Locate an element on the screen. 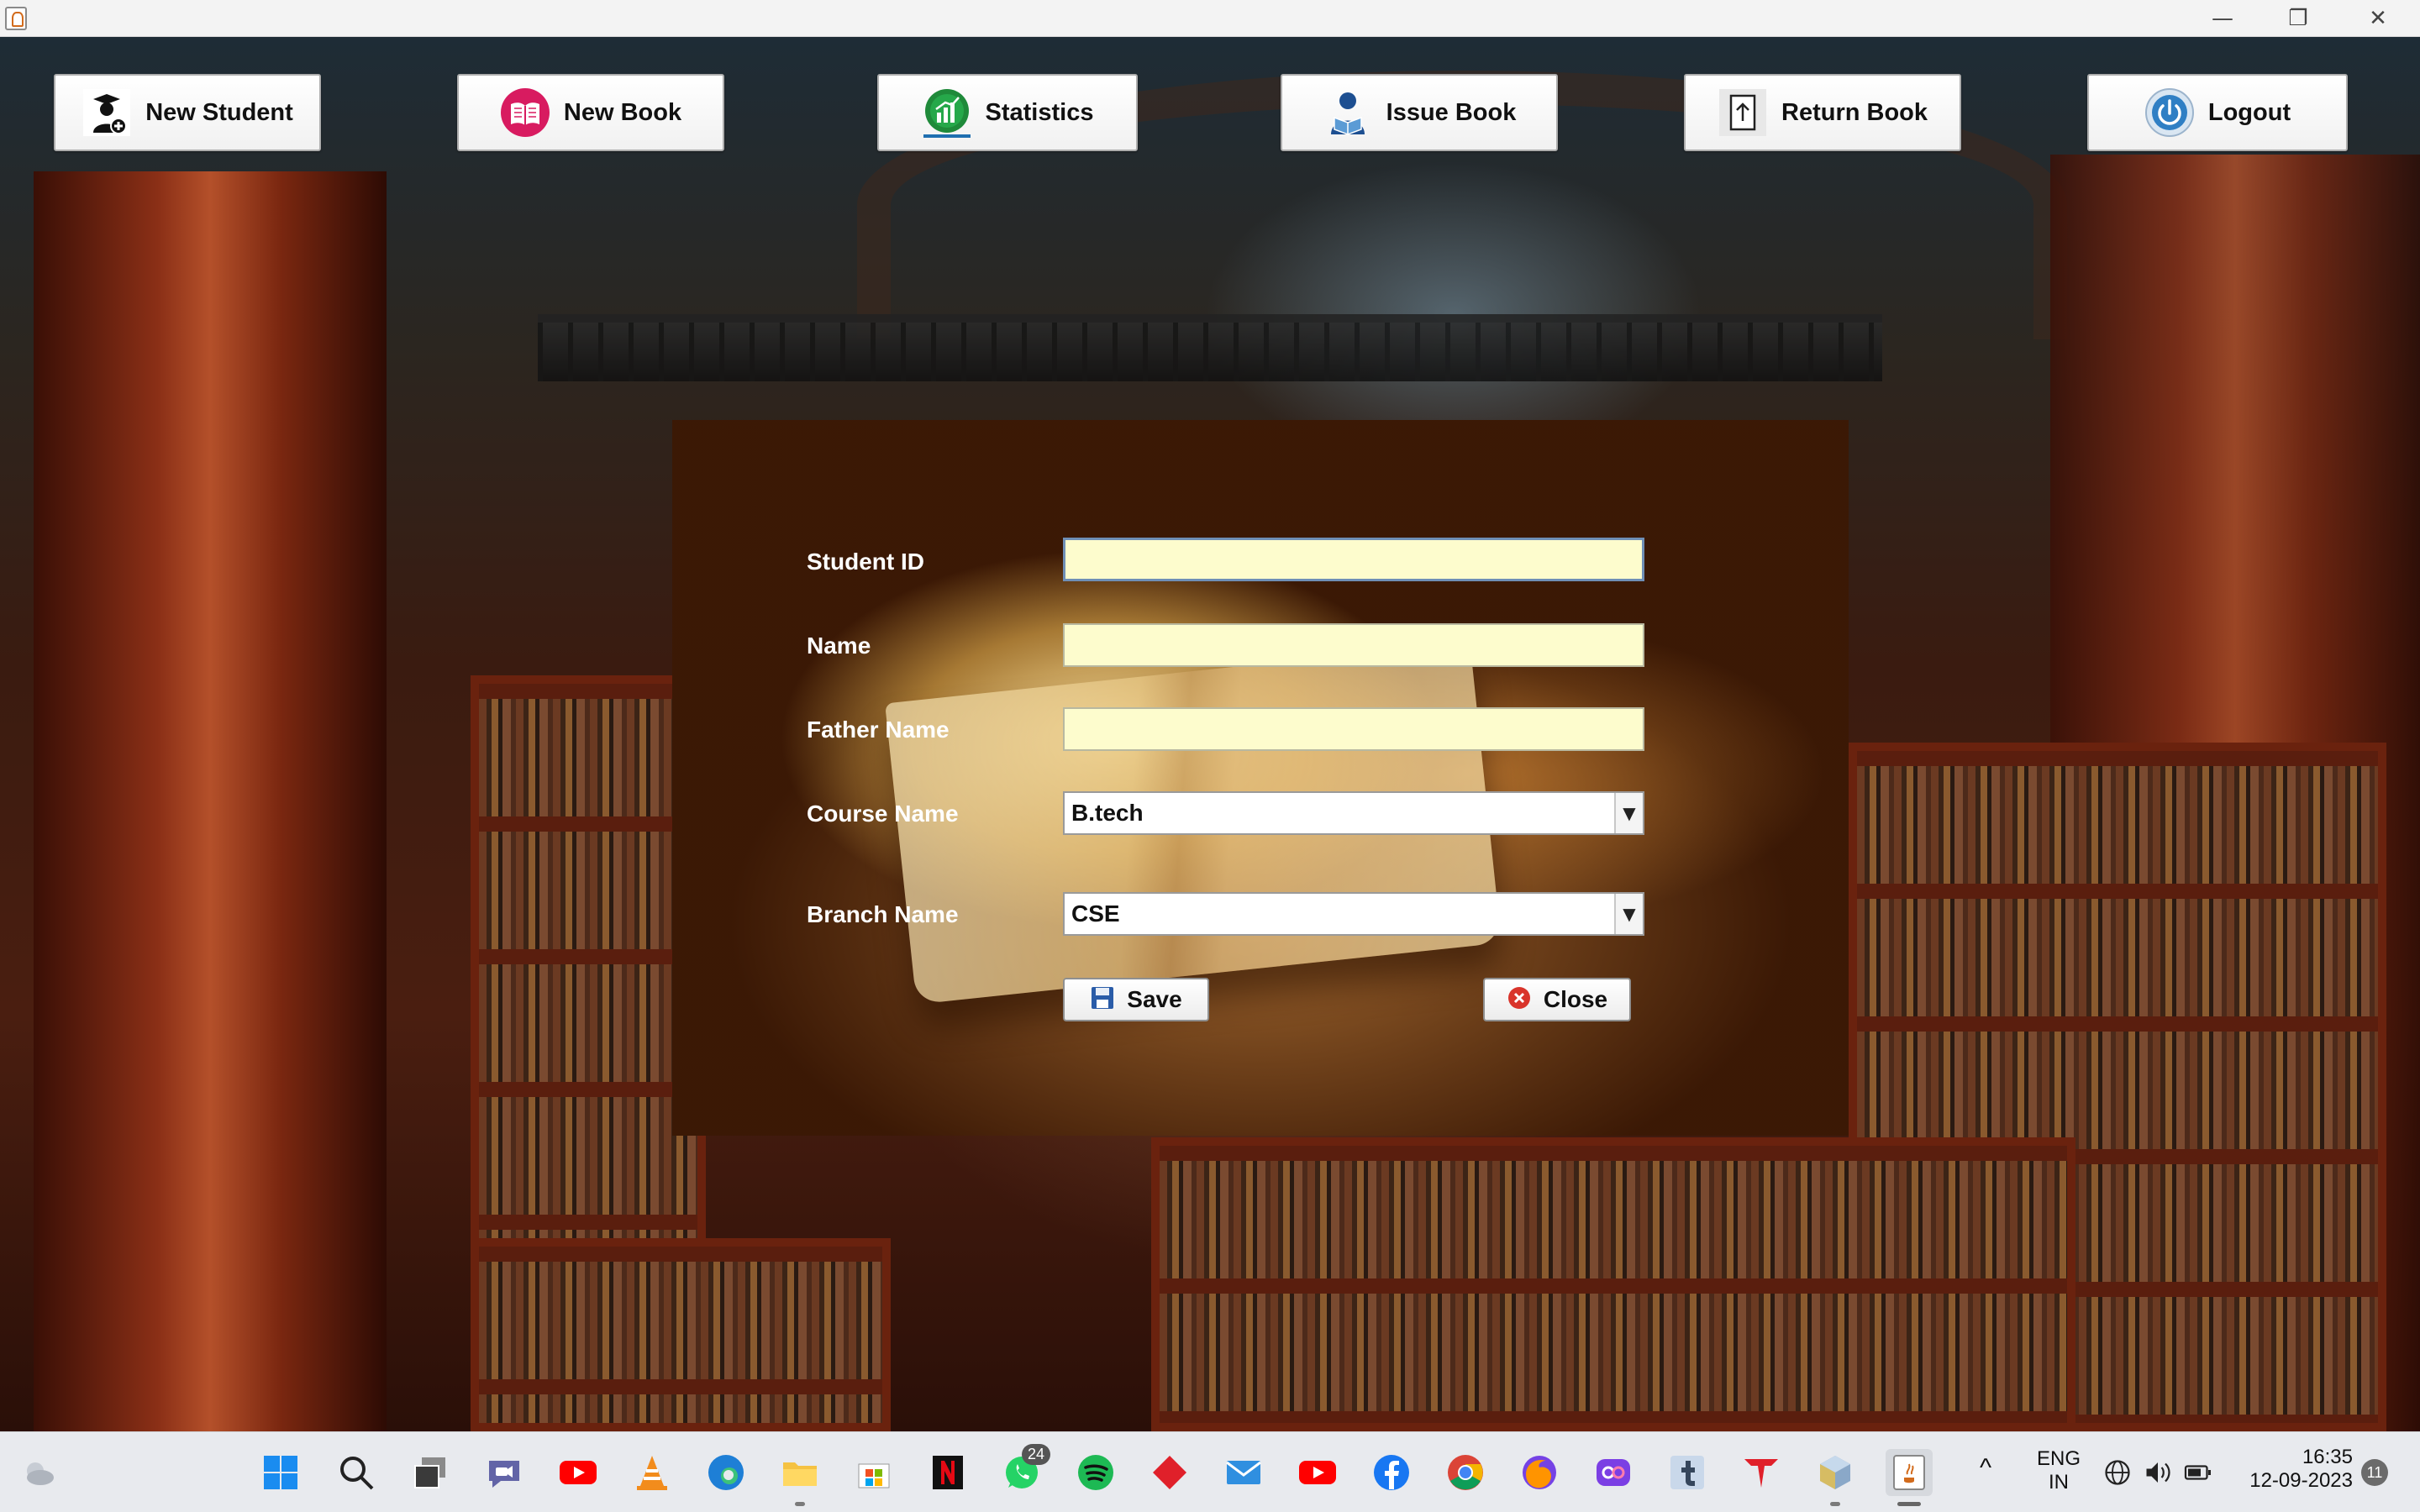 The height and width of the screenshot is (1512, 2420). red-t-app-icon is located at coordinates (1761, 1472).